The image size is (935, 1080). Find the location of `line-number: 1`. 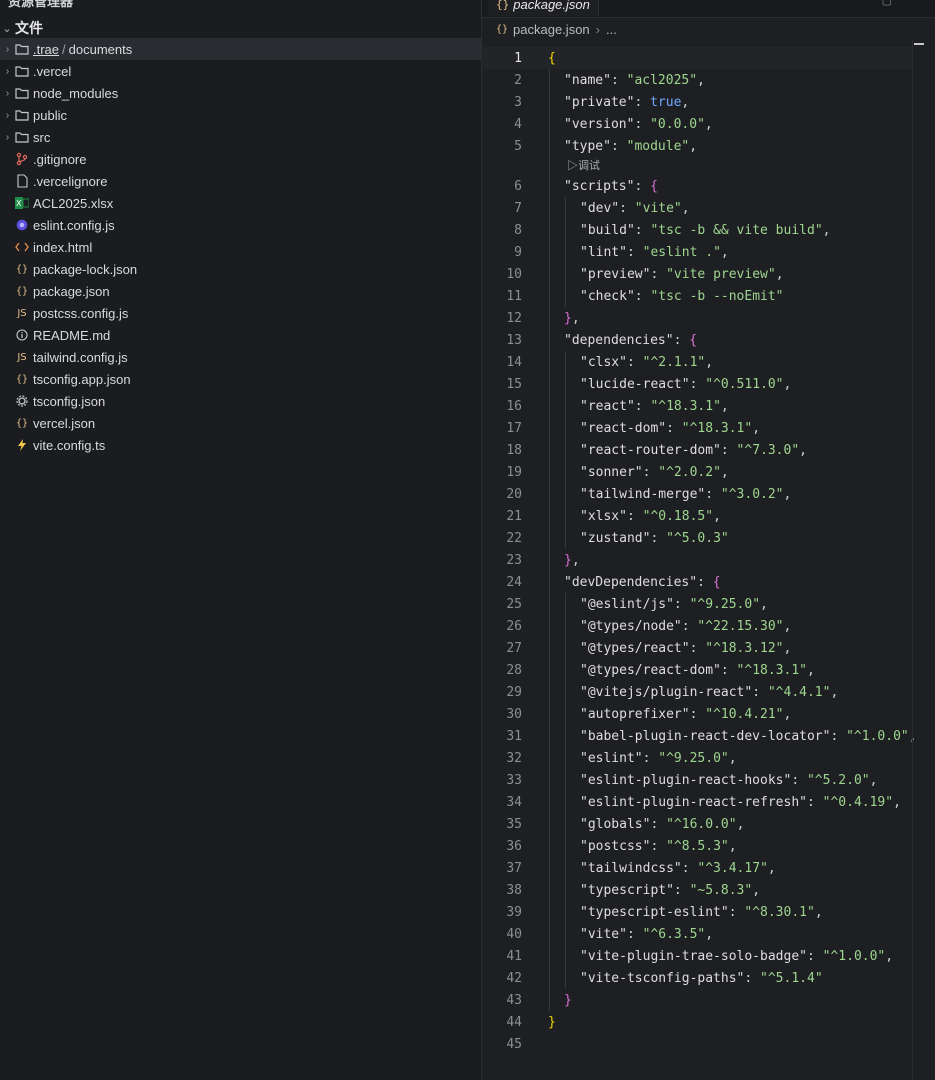

line-number: 1 is located at coordinates (518, 58).